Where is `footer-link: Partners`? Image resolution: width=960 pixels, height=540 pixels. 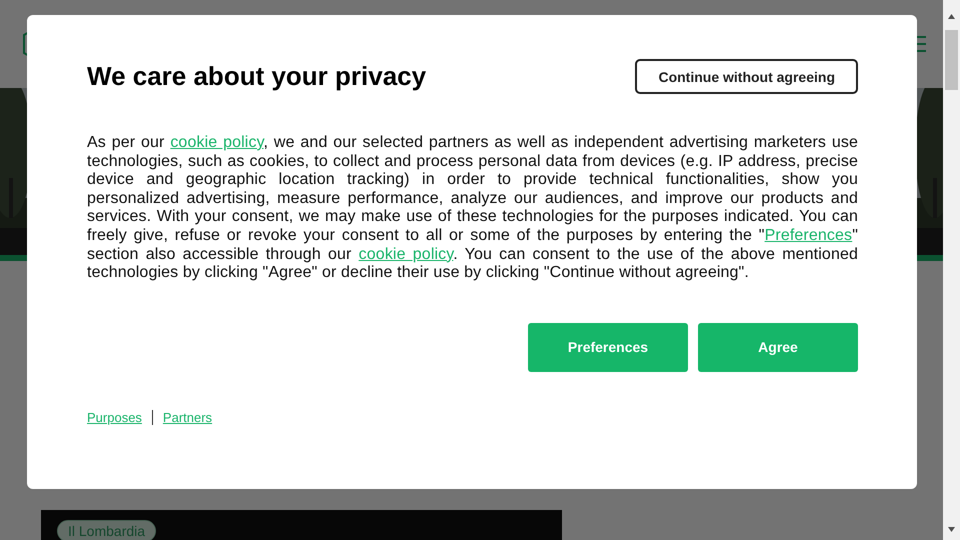
footer-link: Partners is located at coordinates (187, 417).